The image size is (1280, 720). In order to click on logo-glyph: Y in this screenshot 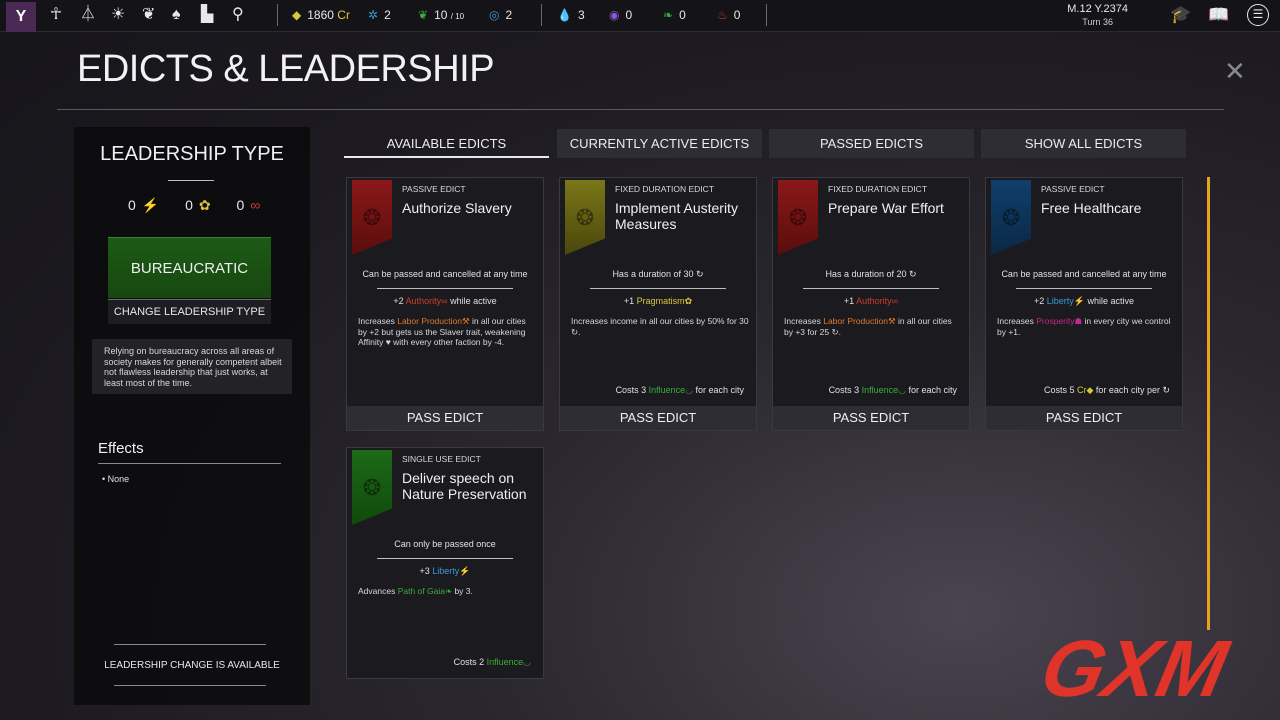, I will do `click(21, 16)`.